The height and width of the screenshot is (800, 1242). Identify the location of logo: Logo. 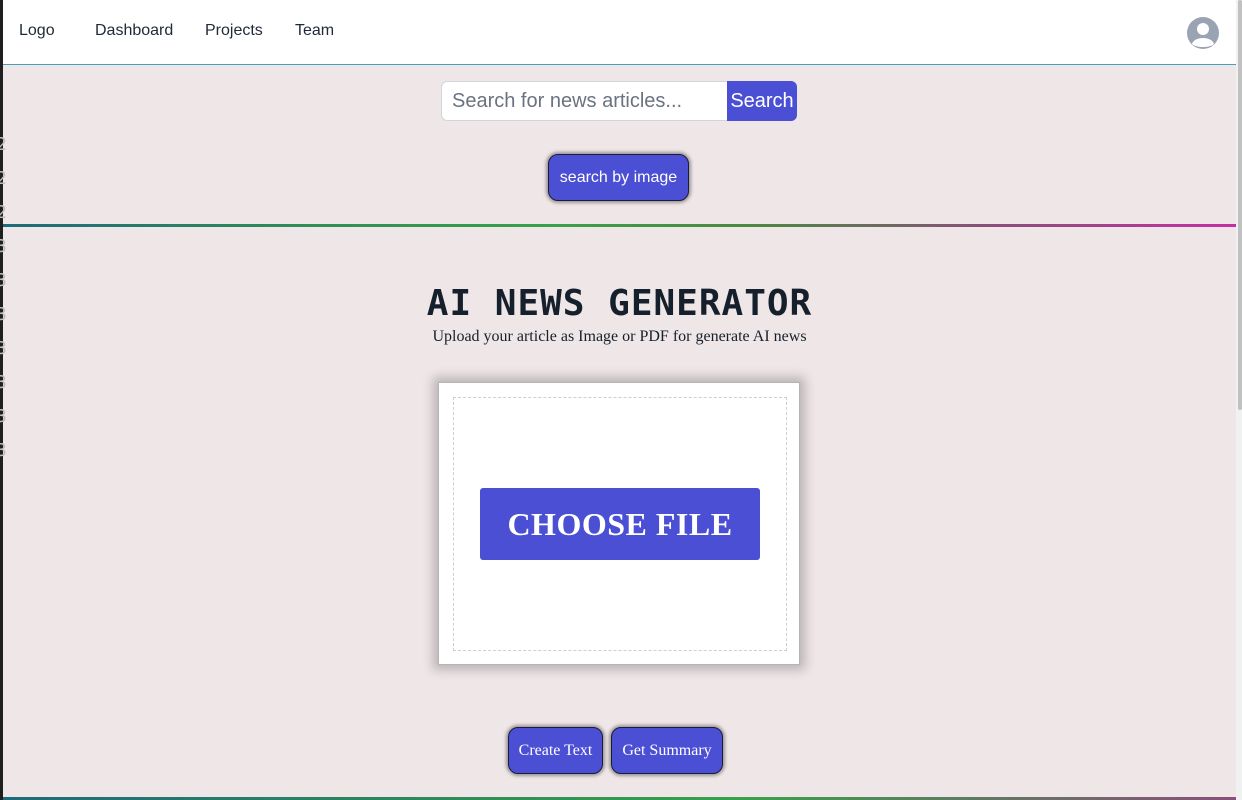
(37, 31).